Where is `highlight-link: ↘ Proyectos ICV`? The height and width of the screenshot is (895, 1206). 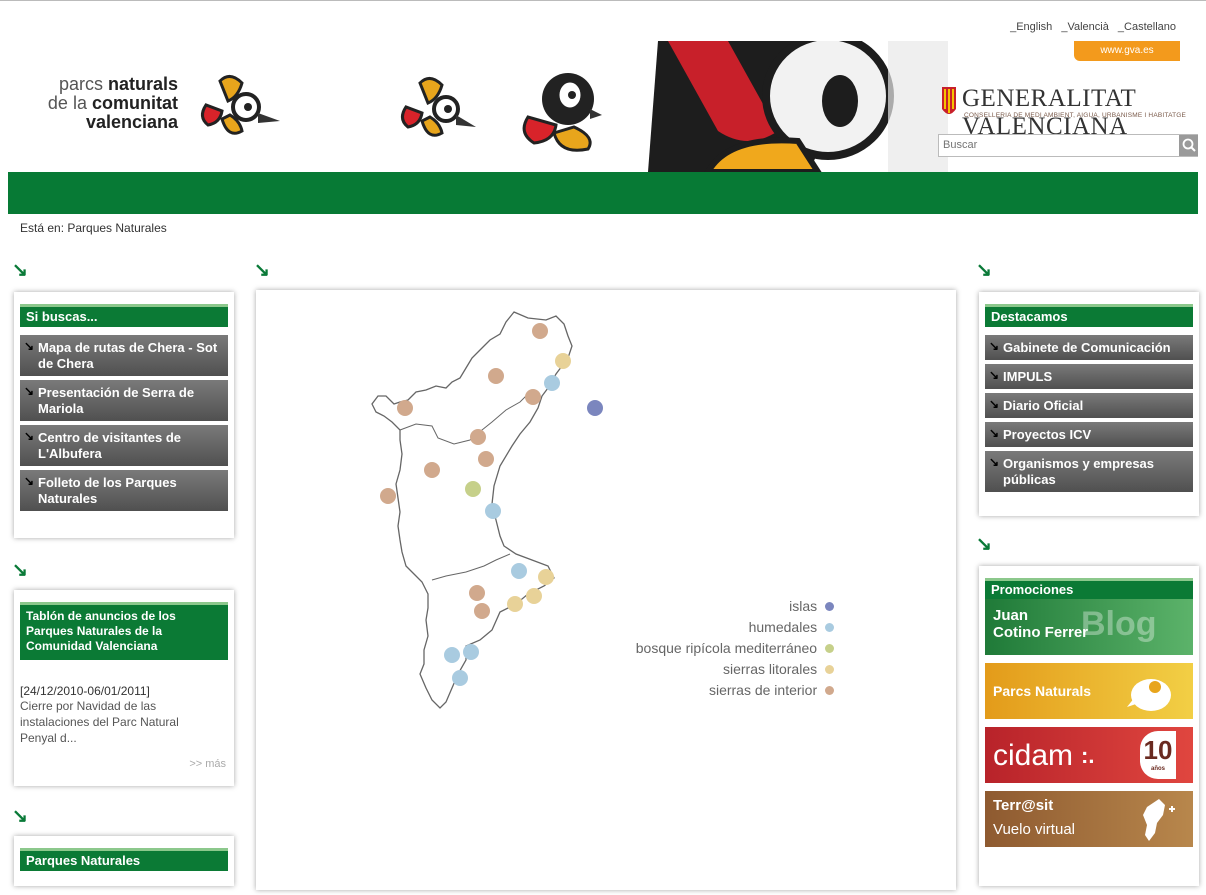 highlight-link: ↘ Proyectos ICV is located at coordinates (1089, 434).